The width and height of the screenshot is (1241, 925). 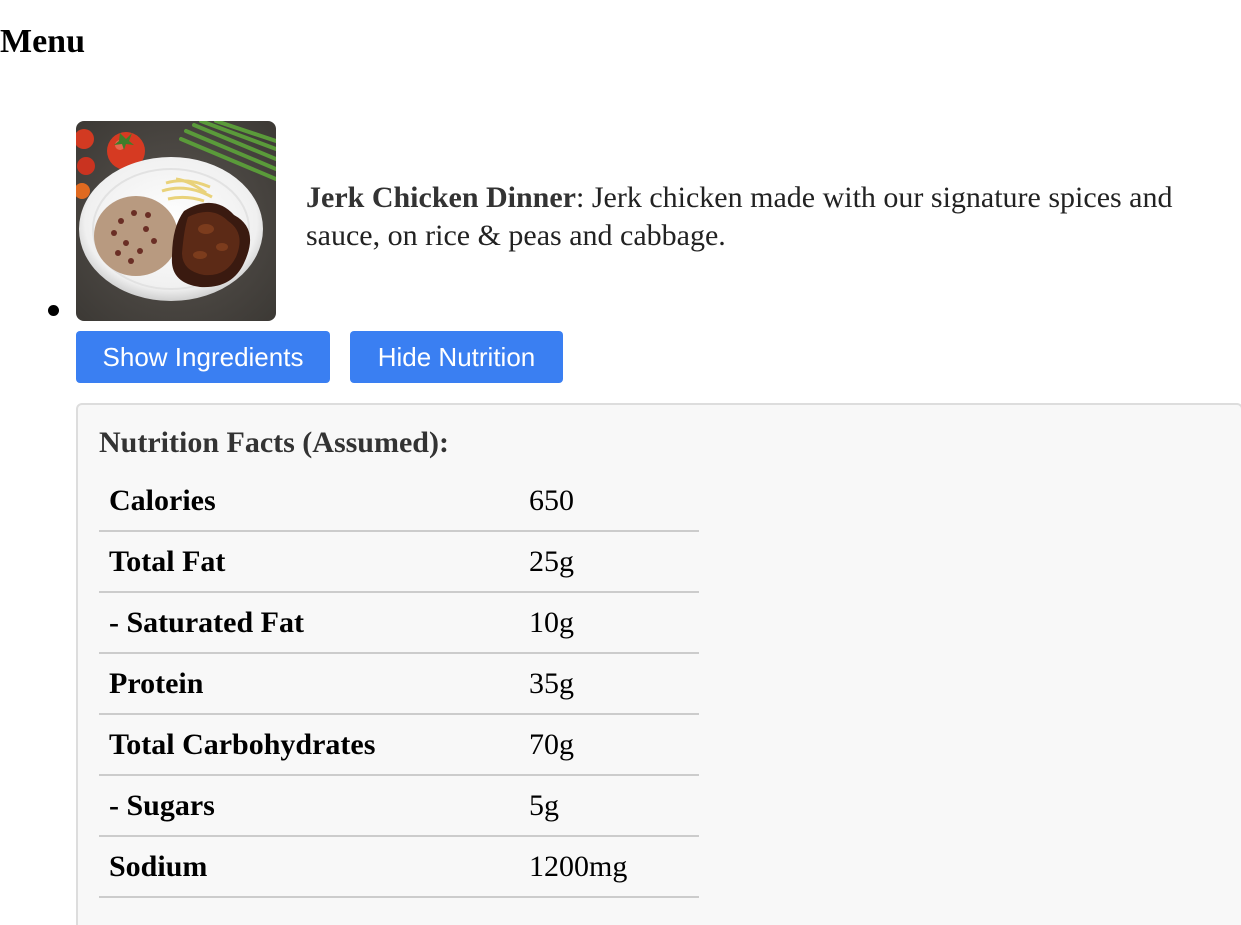 What do you see at coordinates (53, 310) in the screenshot?
I see `list-bullet` at bounding box center [53, 310].